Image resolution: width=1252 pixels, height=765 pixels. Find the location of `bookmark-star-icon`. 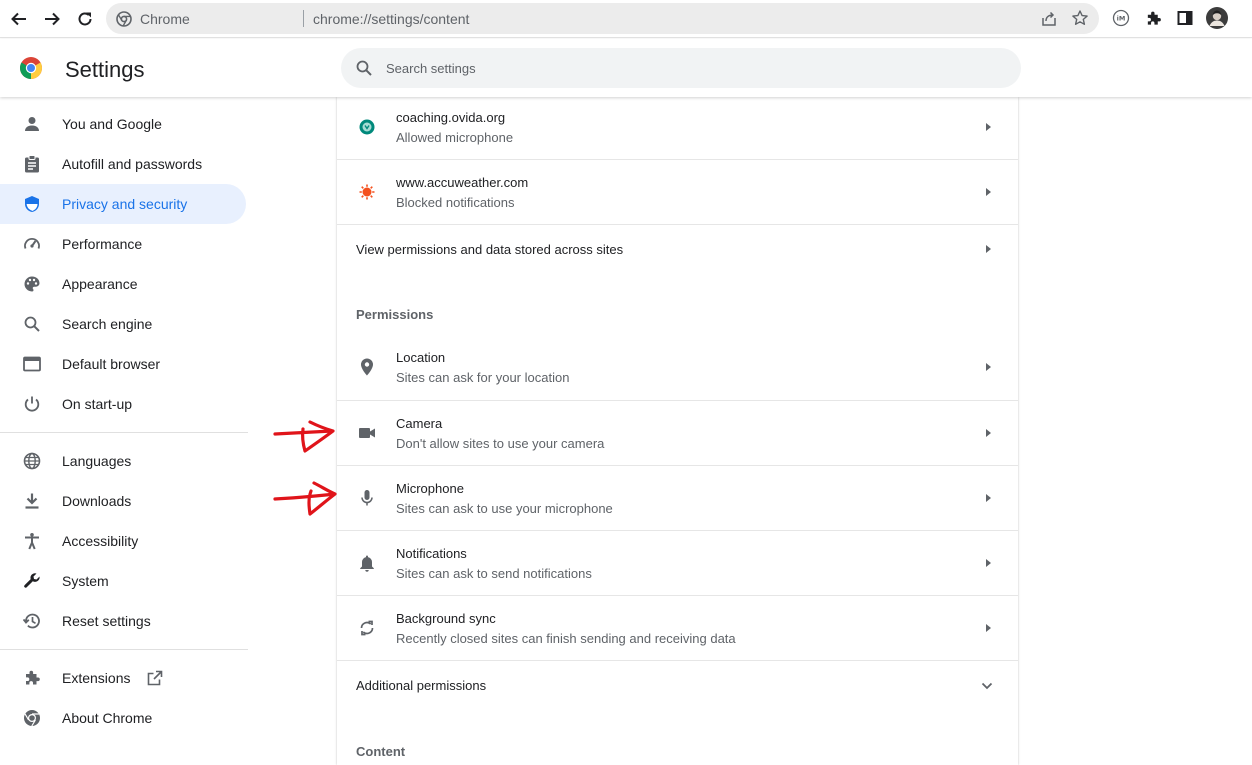

bookmark-star-icon is located at coordinates (1080, 18).